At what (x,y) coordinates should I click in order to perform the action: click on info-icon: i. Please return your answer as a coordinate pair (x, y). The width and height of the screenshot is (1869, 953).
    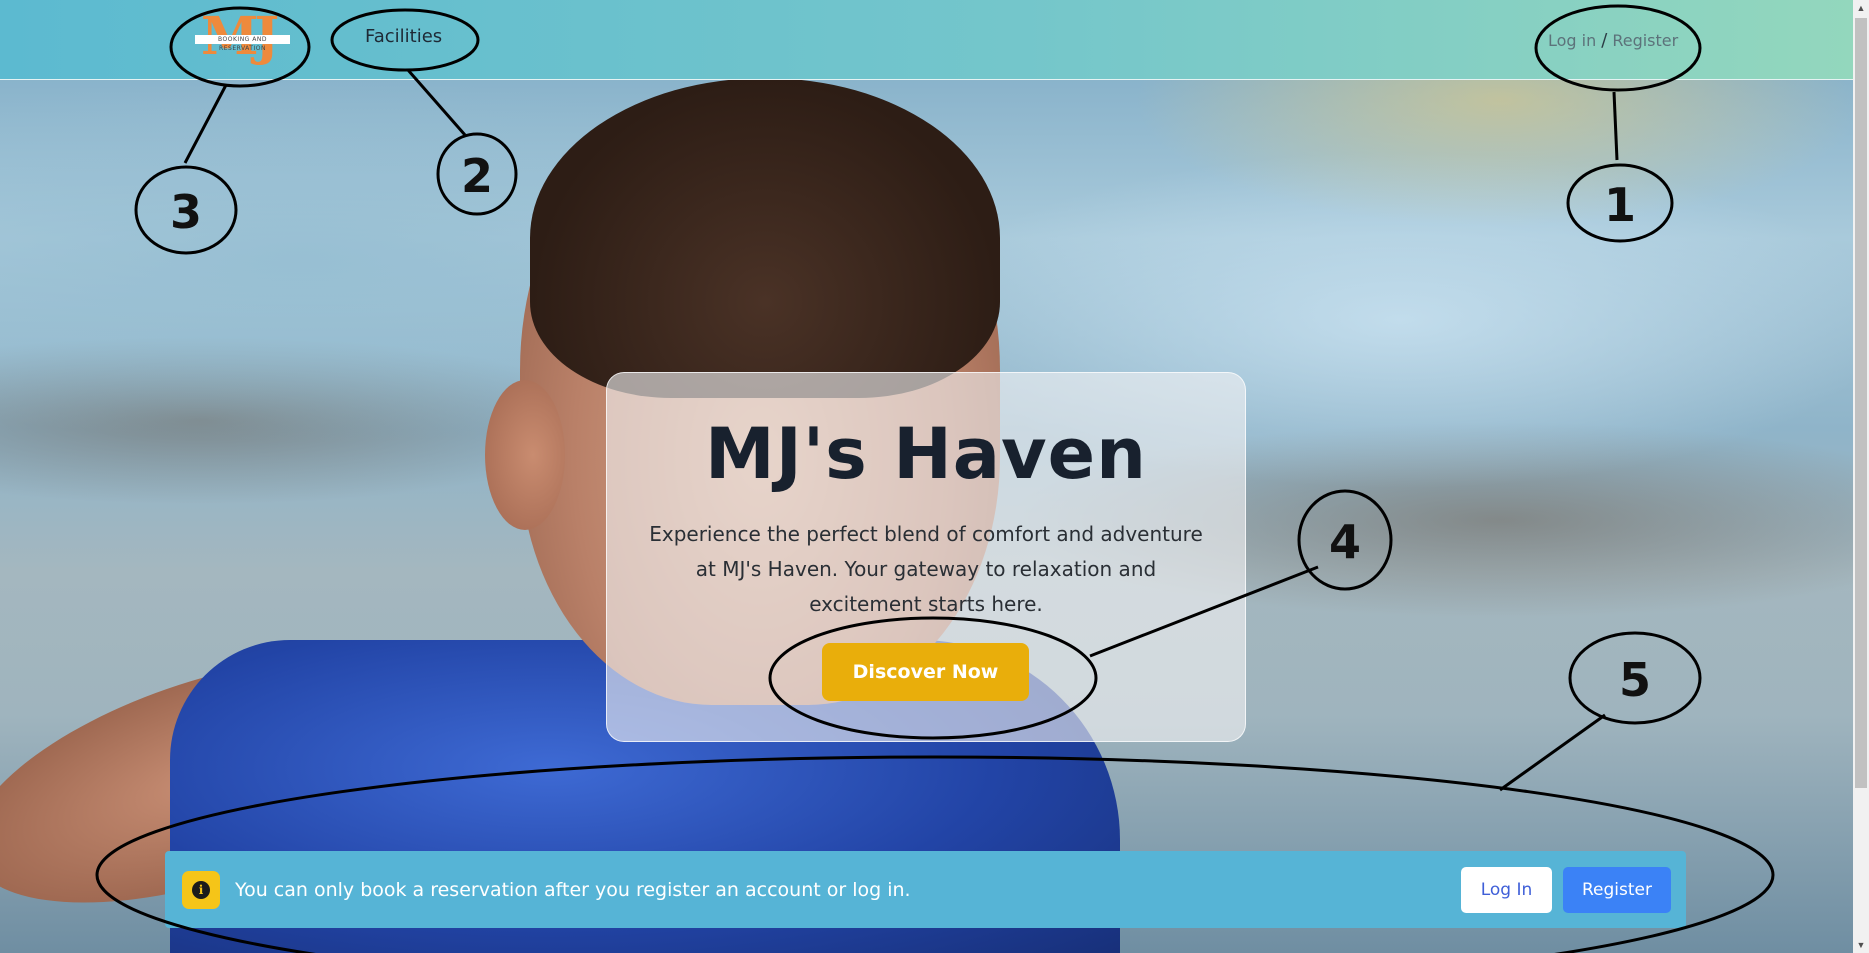
    Looking at the image, I should click on (201, 890).